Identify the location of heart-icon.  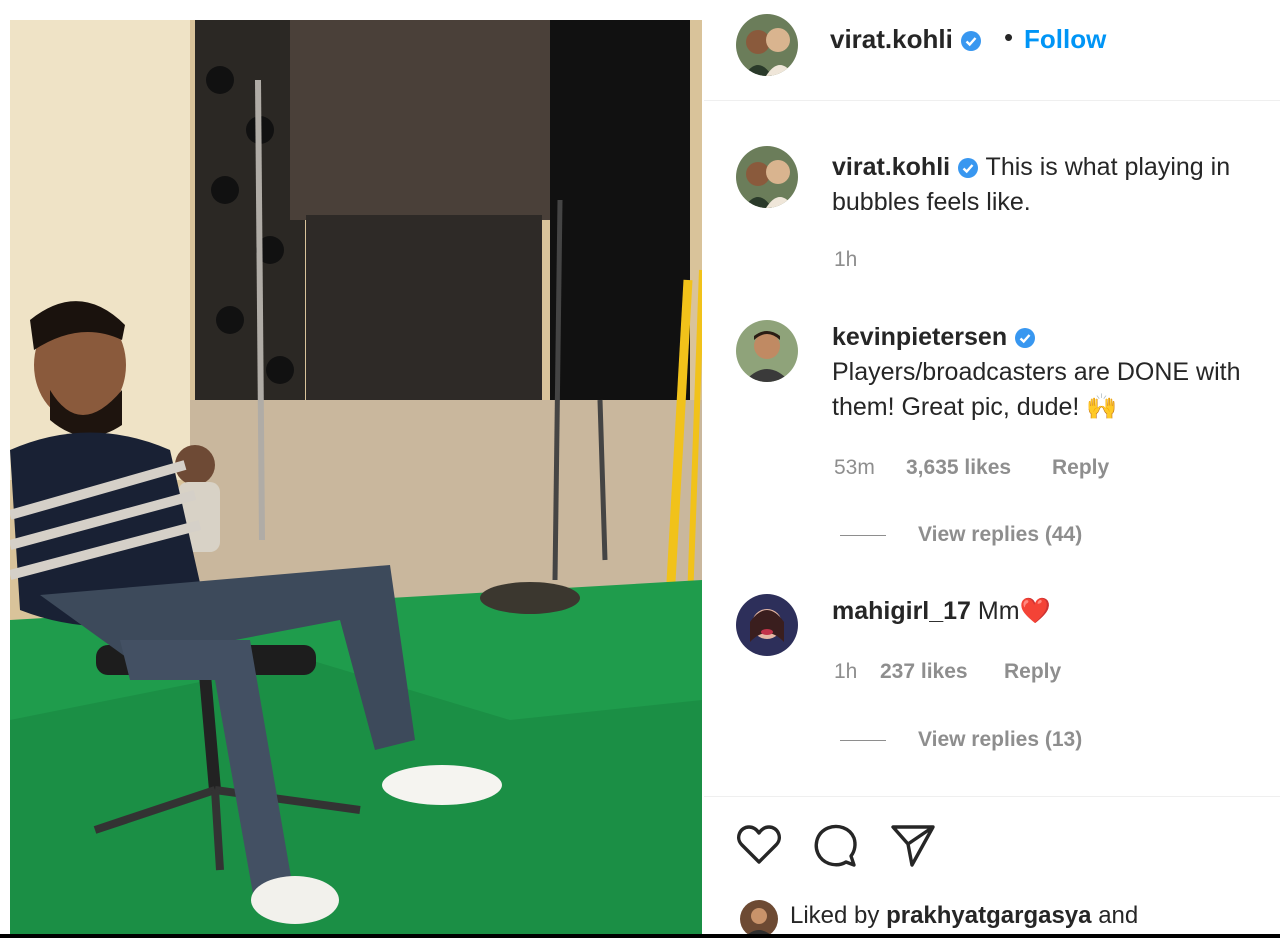
(759, 844).